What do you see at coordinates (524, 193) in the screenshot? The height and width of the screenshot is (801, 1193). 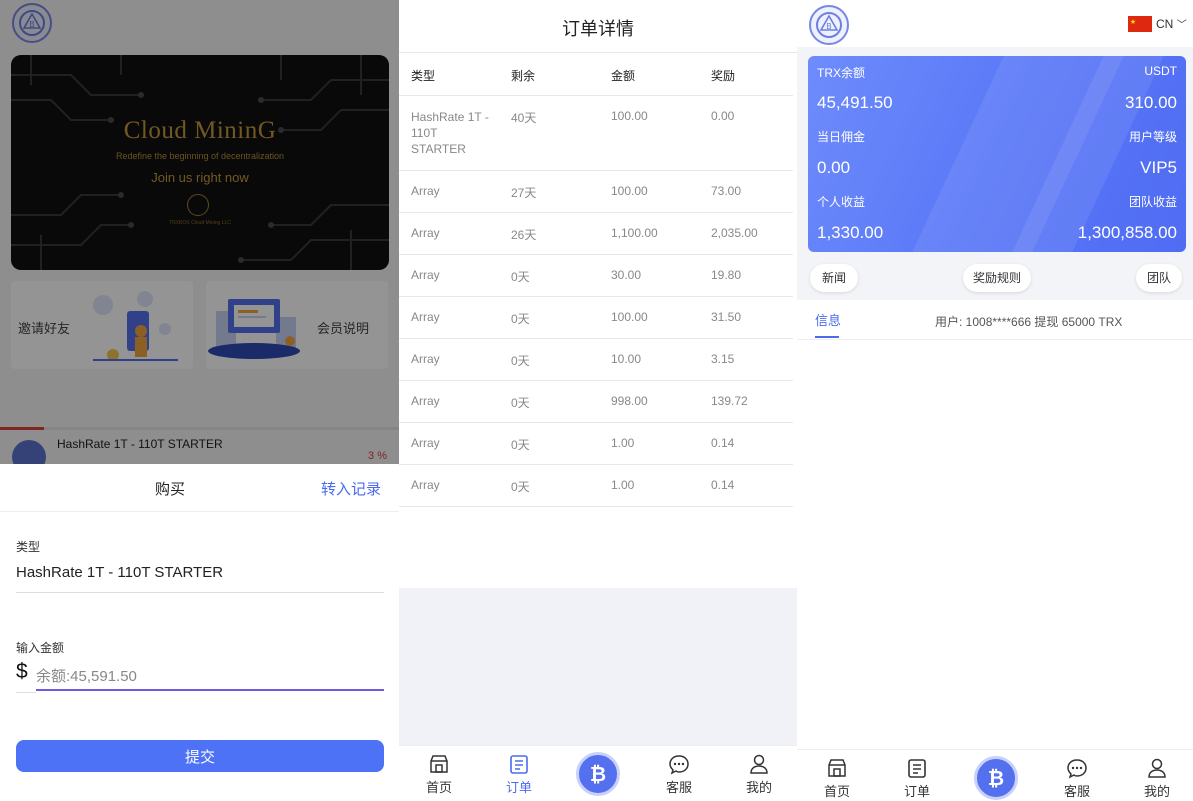 I see `cell-remaining: 27天` at bounding box center [524, 193].